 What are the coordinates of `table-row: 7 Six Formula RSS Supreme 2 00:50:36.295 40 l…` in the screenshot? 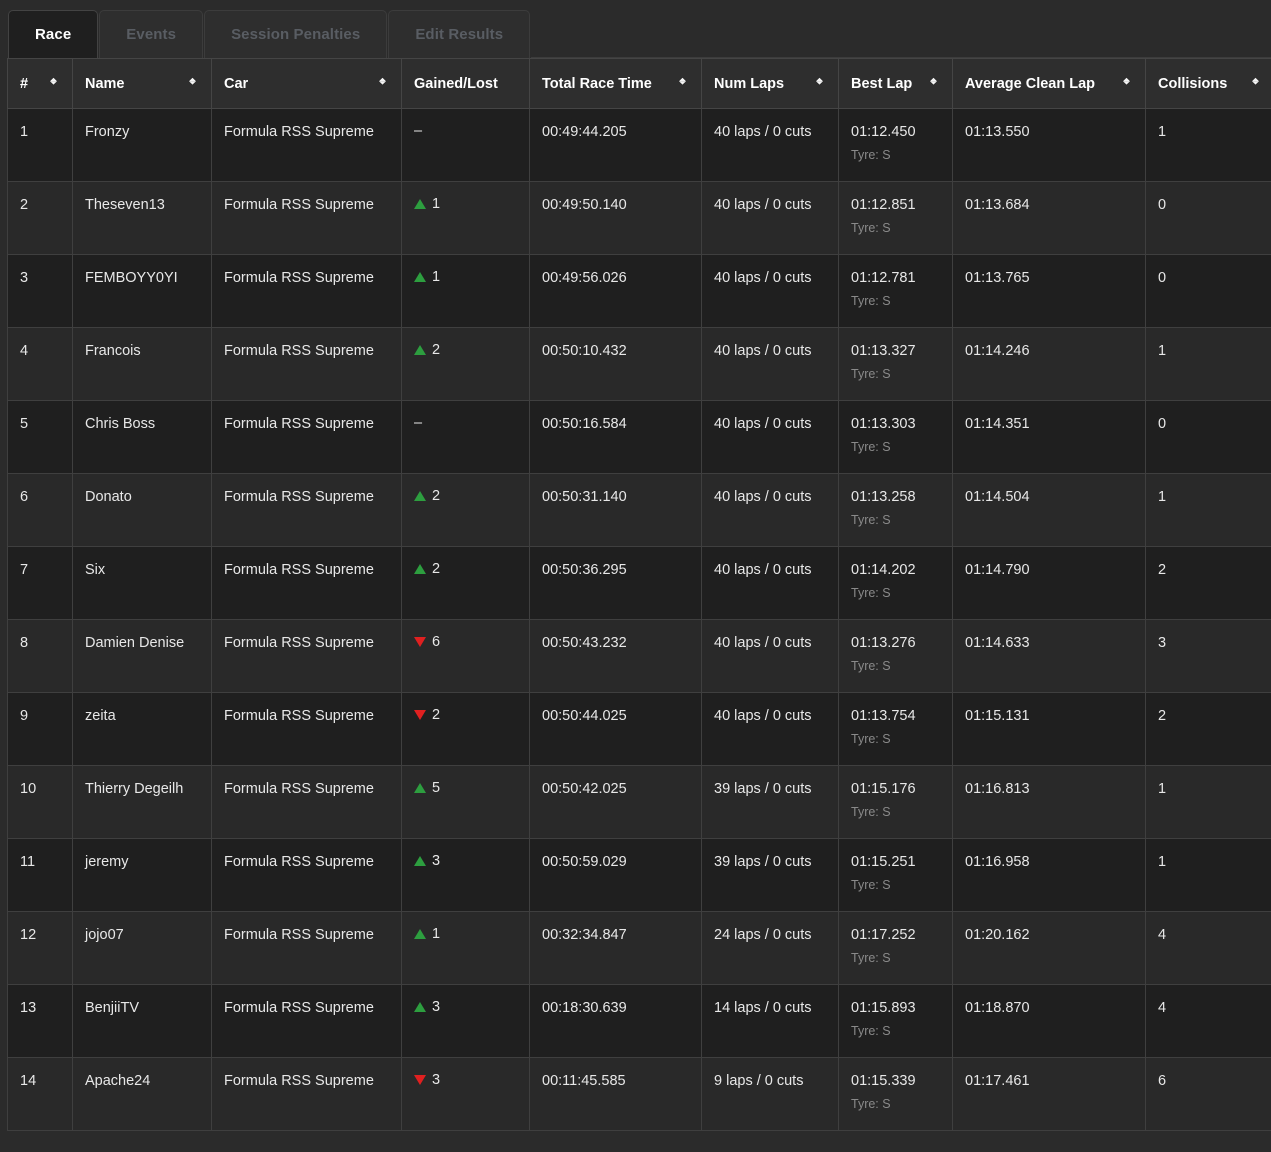 It's located at (639, 583).